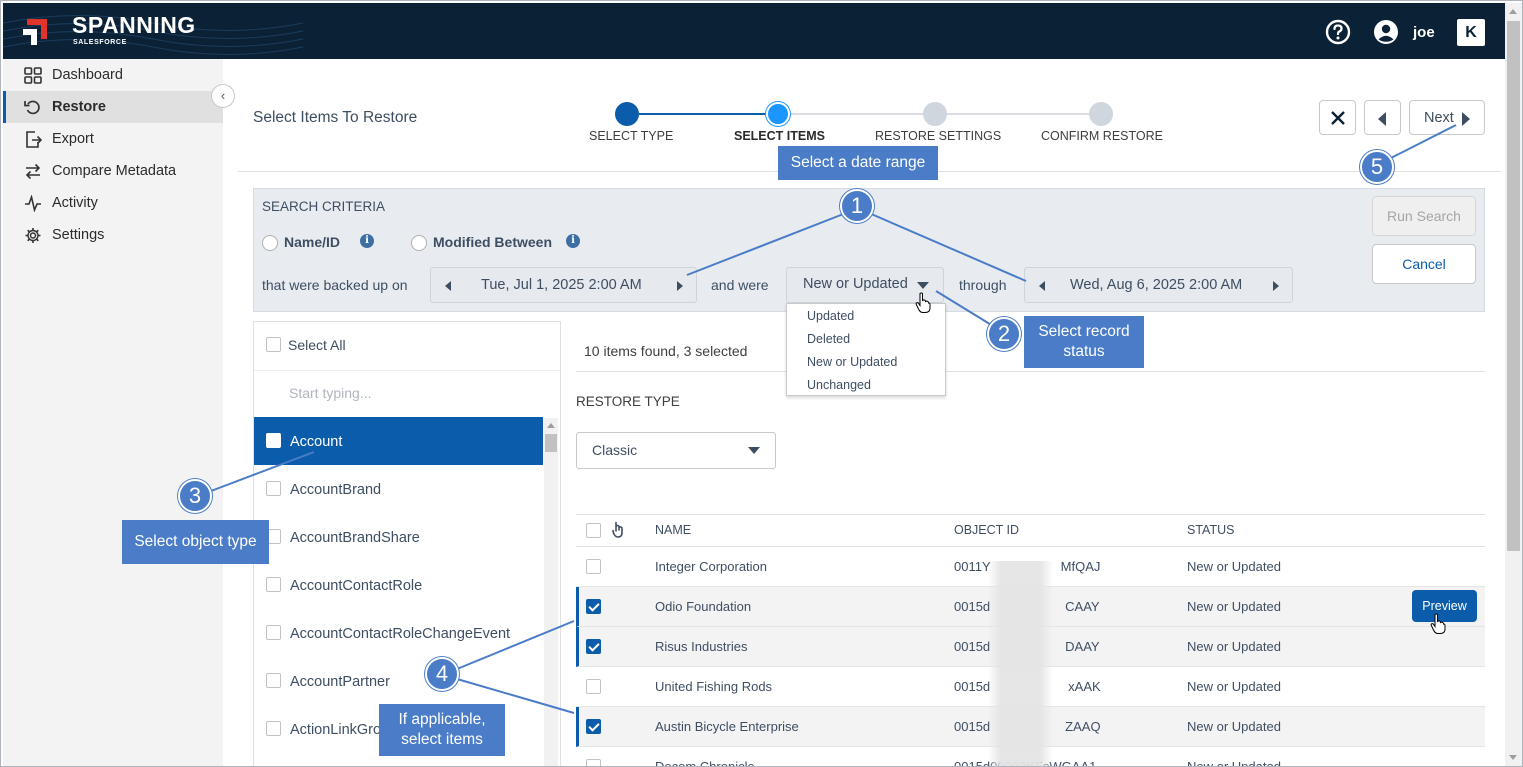 This screenshot has height=767, width=1523. I want to click on next-button: Next, so click(1447, 117).